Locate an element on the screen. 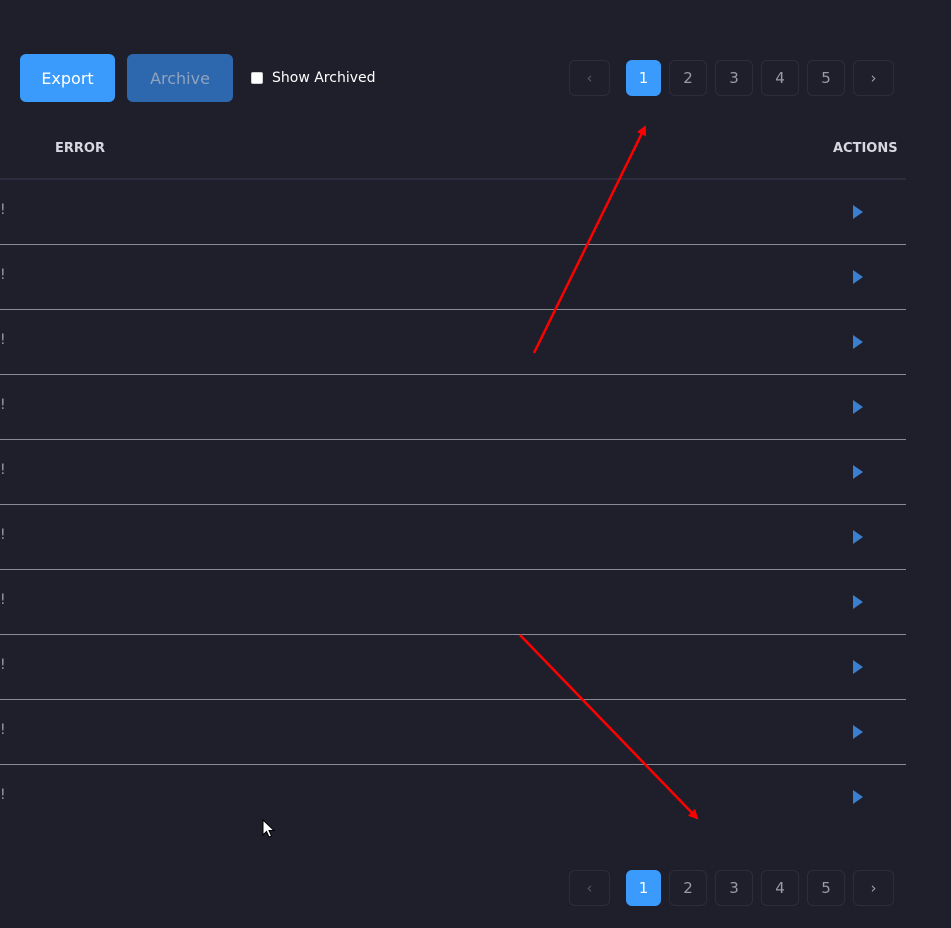 The image size is (951, 928). column-header-actions: ACTIONS is located at coordinates (865, 148).